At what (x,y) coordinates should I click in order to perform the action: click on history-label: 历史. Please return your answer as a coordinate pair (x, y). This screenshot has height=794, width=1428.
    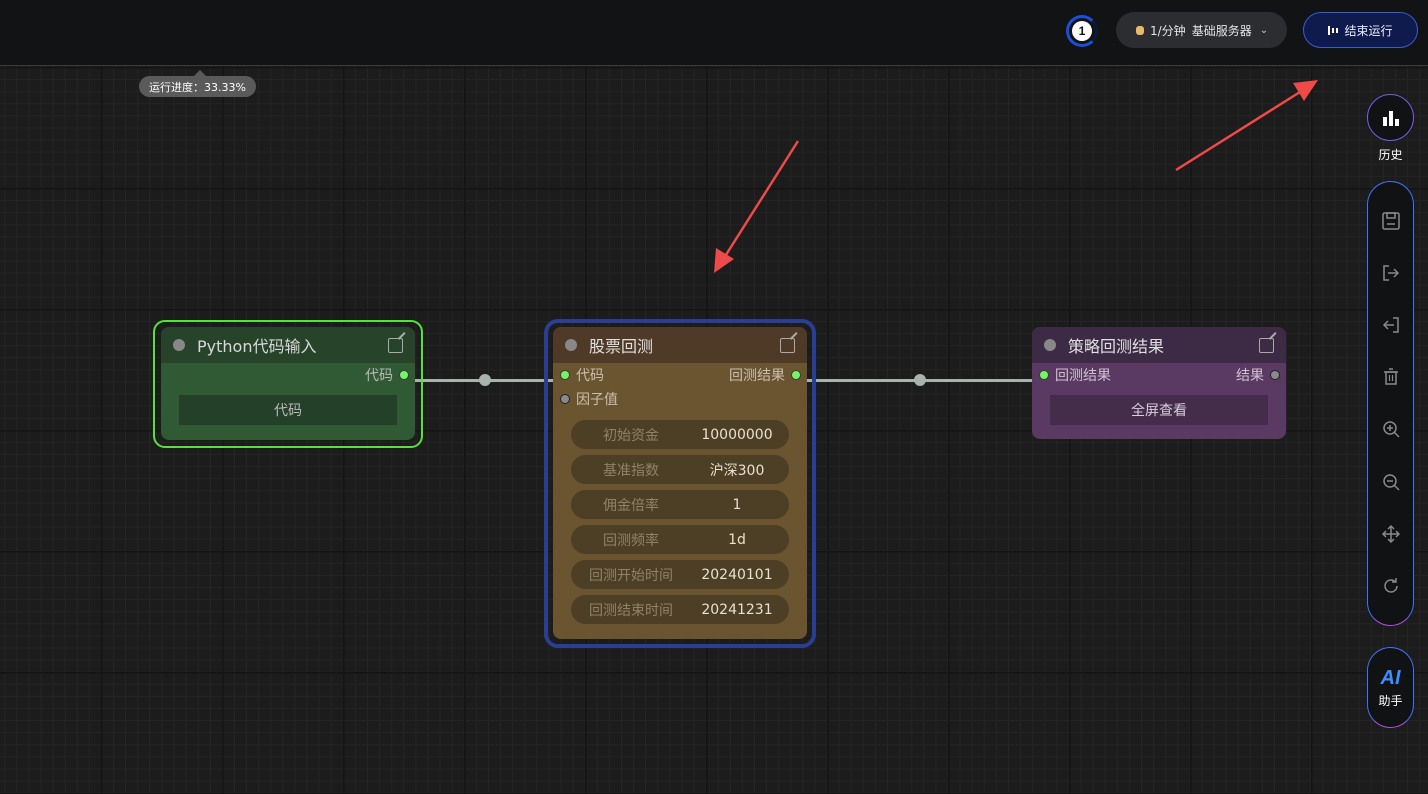
    Looking at the image, I should click on (1390, 155).